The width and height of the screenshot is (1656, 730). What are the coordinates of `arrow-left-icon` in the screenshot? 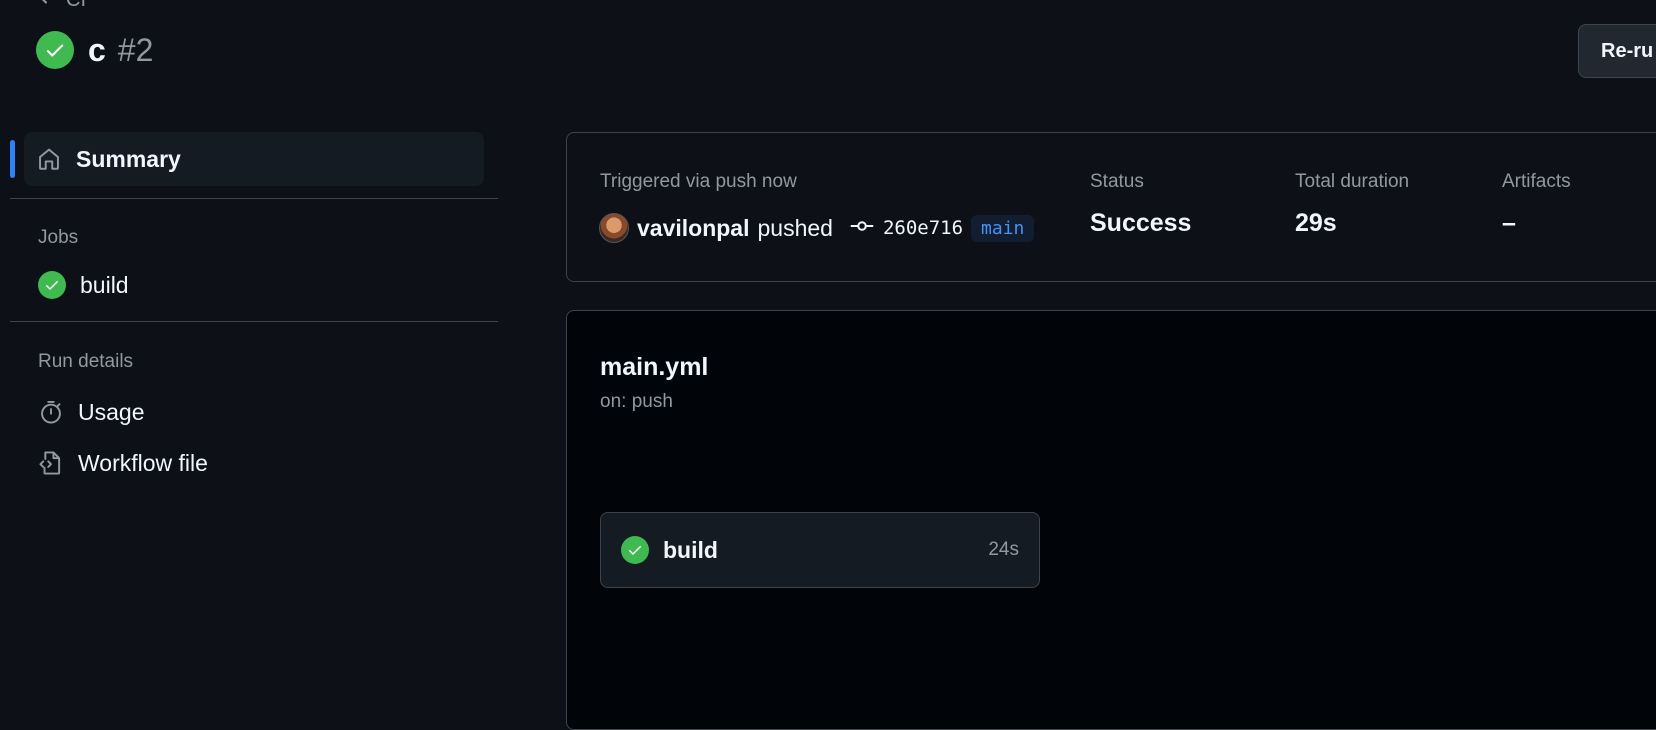 It's located at (47, 7).